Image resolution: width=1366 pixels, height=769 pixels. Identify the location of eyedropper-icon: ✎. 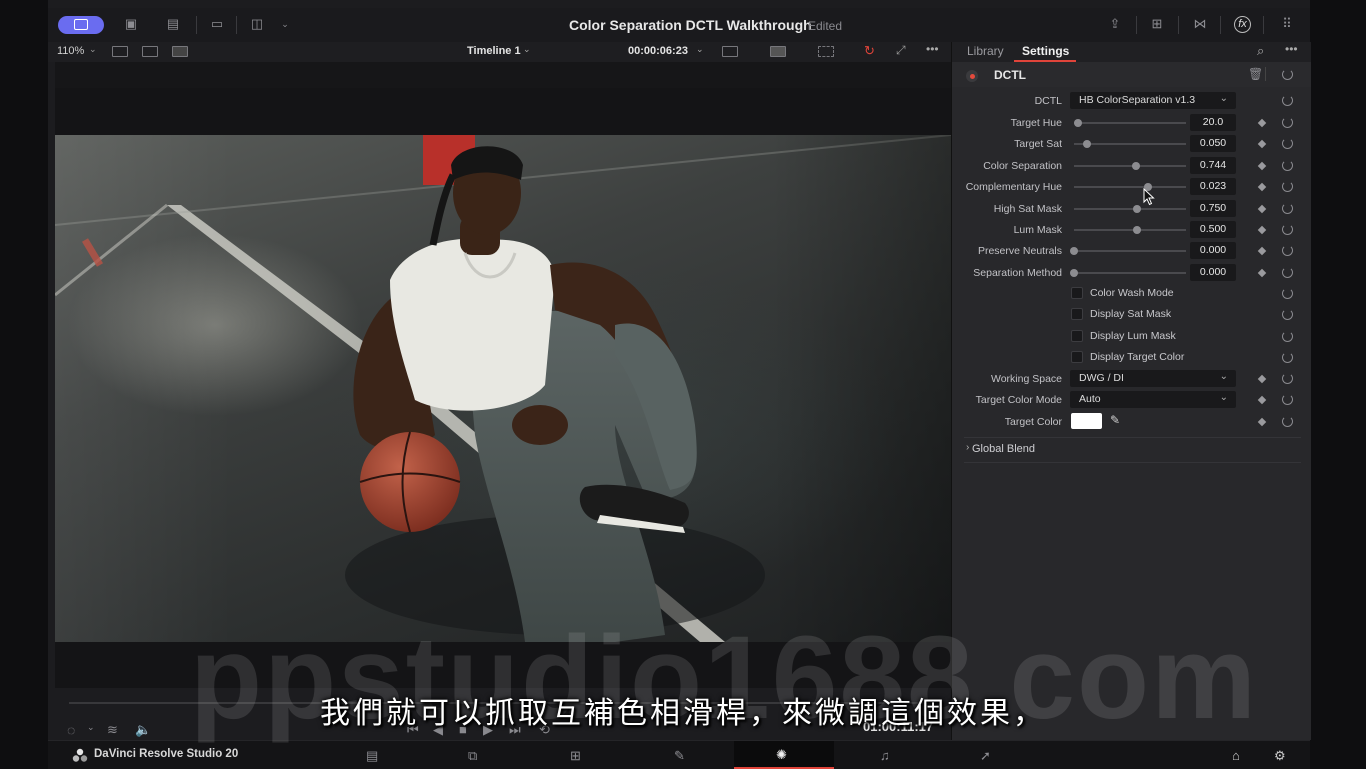
(1115, 420).